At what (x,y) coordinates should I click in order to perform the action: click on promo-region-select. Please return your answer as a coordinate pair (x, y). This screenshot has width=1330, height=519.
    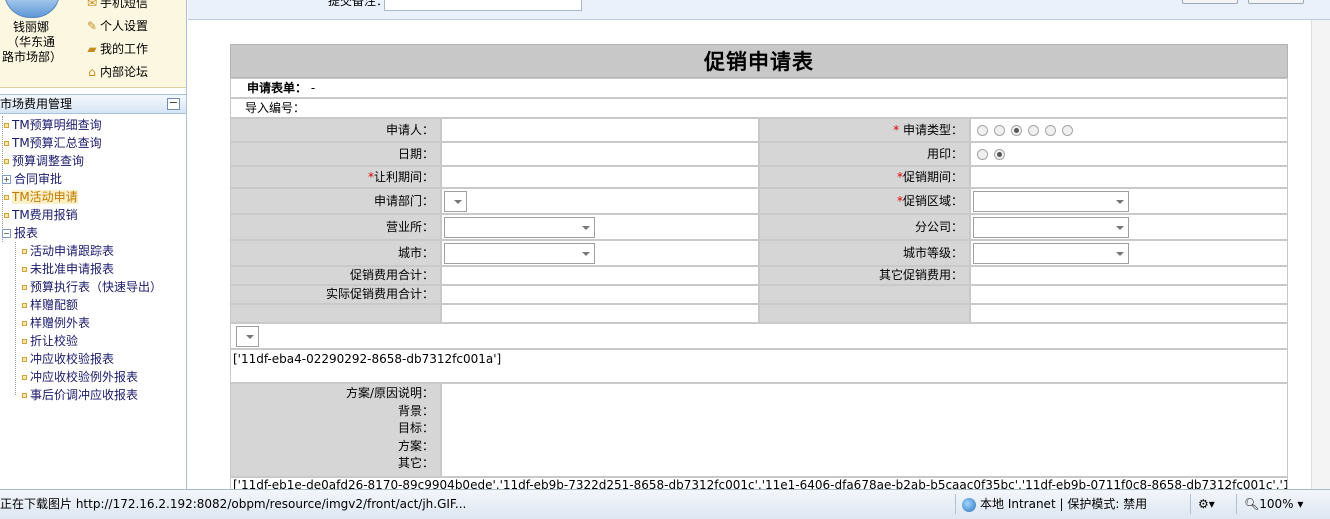
    Looking at the image, I should click on (1051, 201).